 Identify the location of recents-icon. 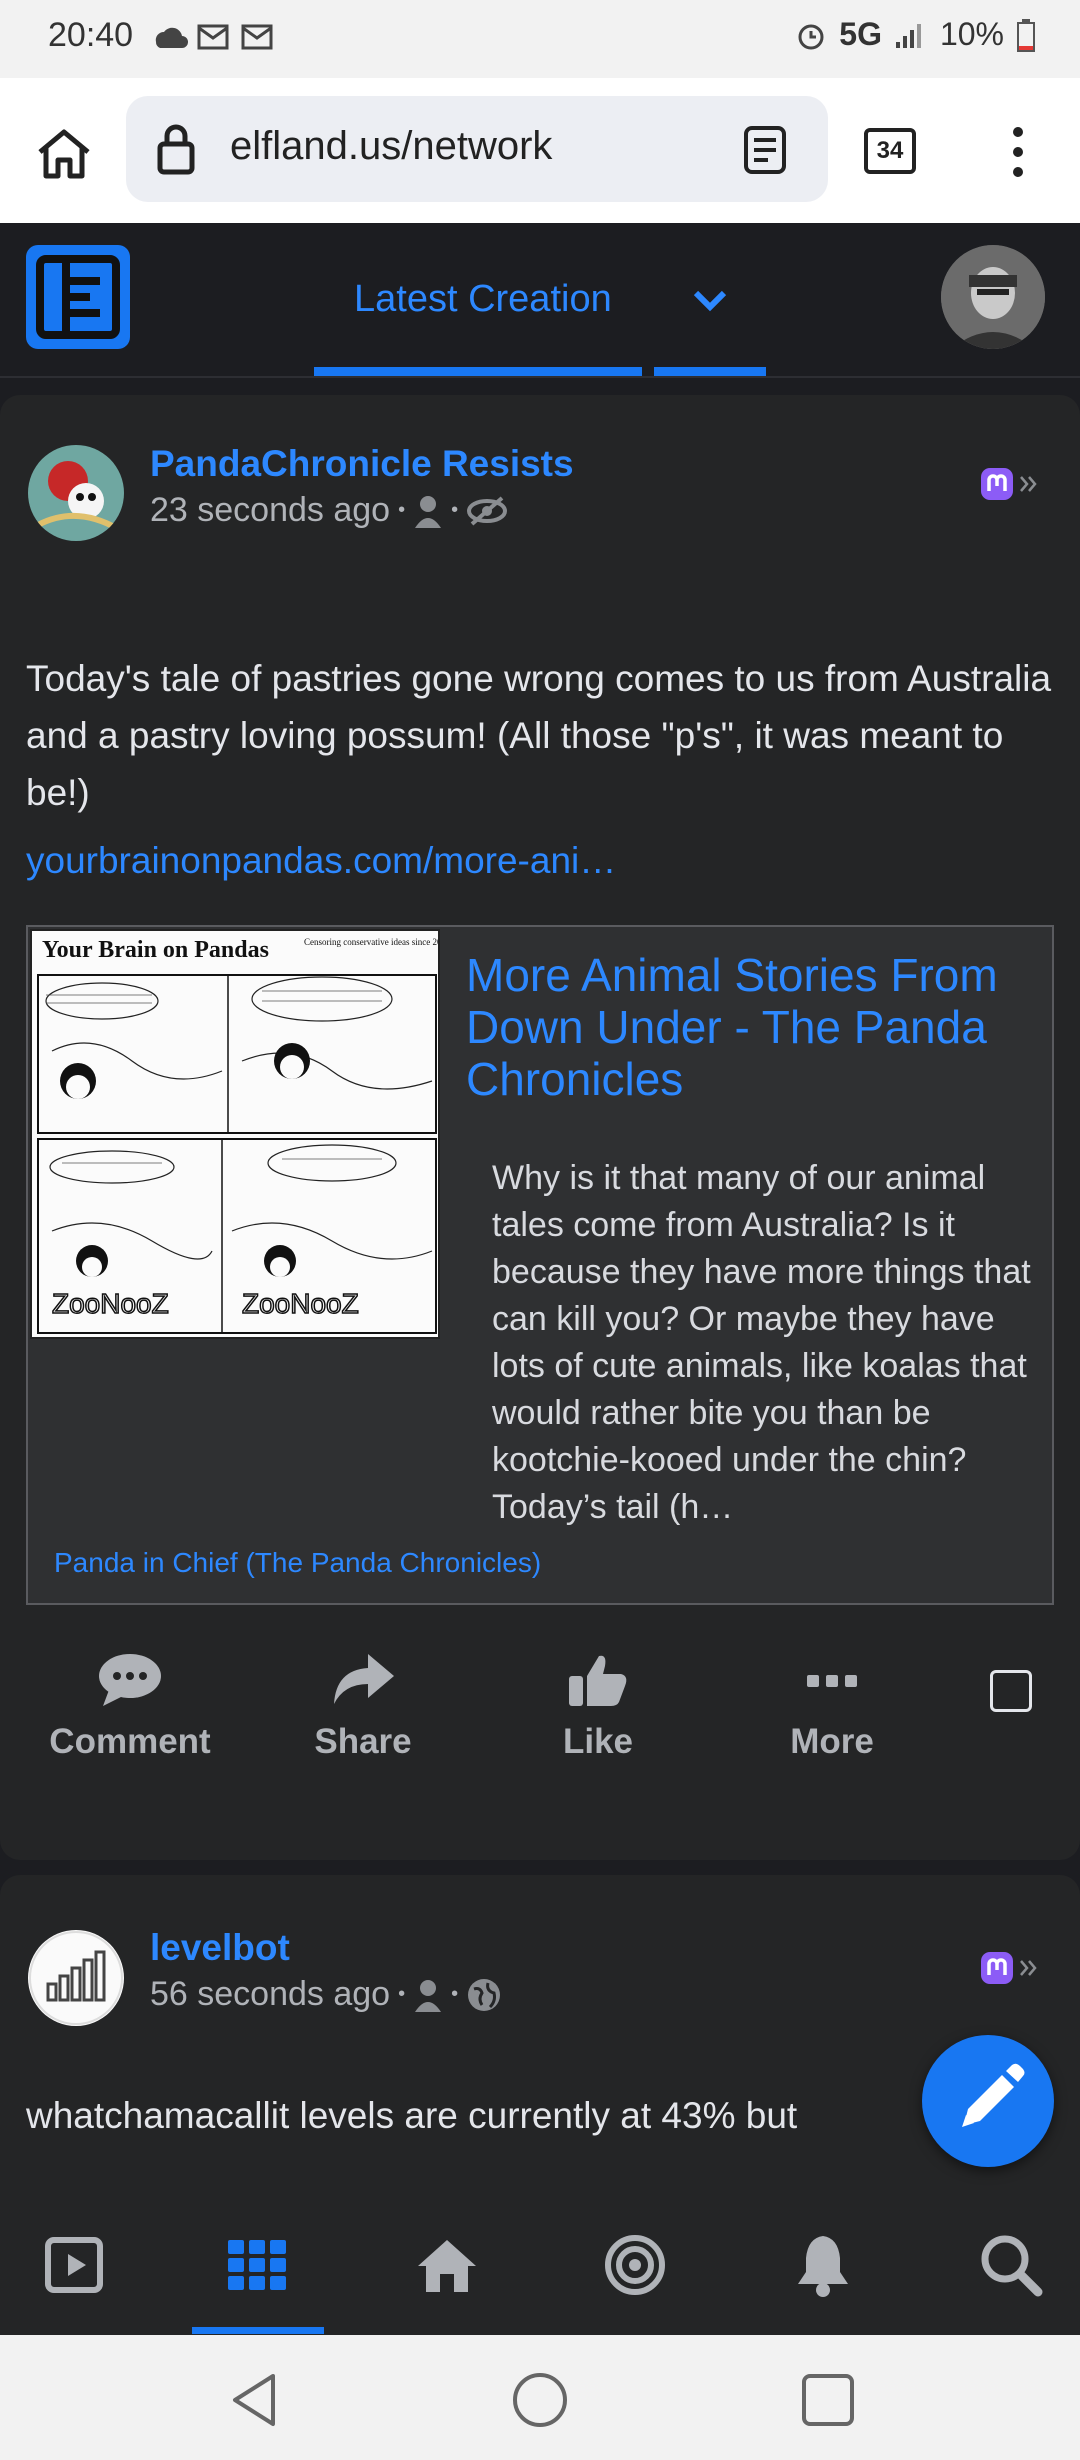
(828, 2400).